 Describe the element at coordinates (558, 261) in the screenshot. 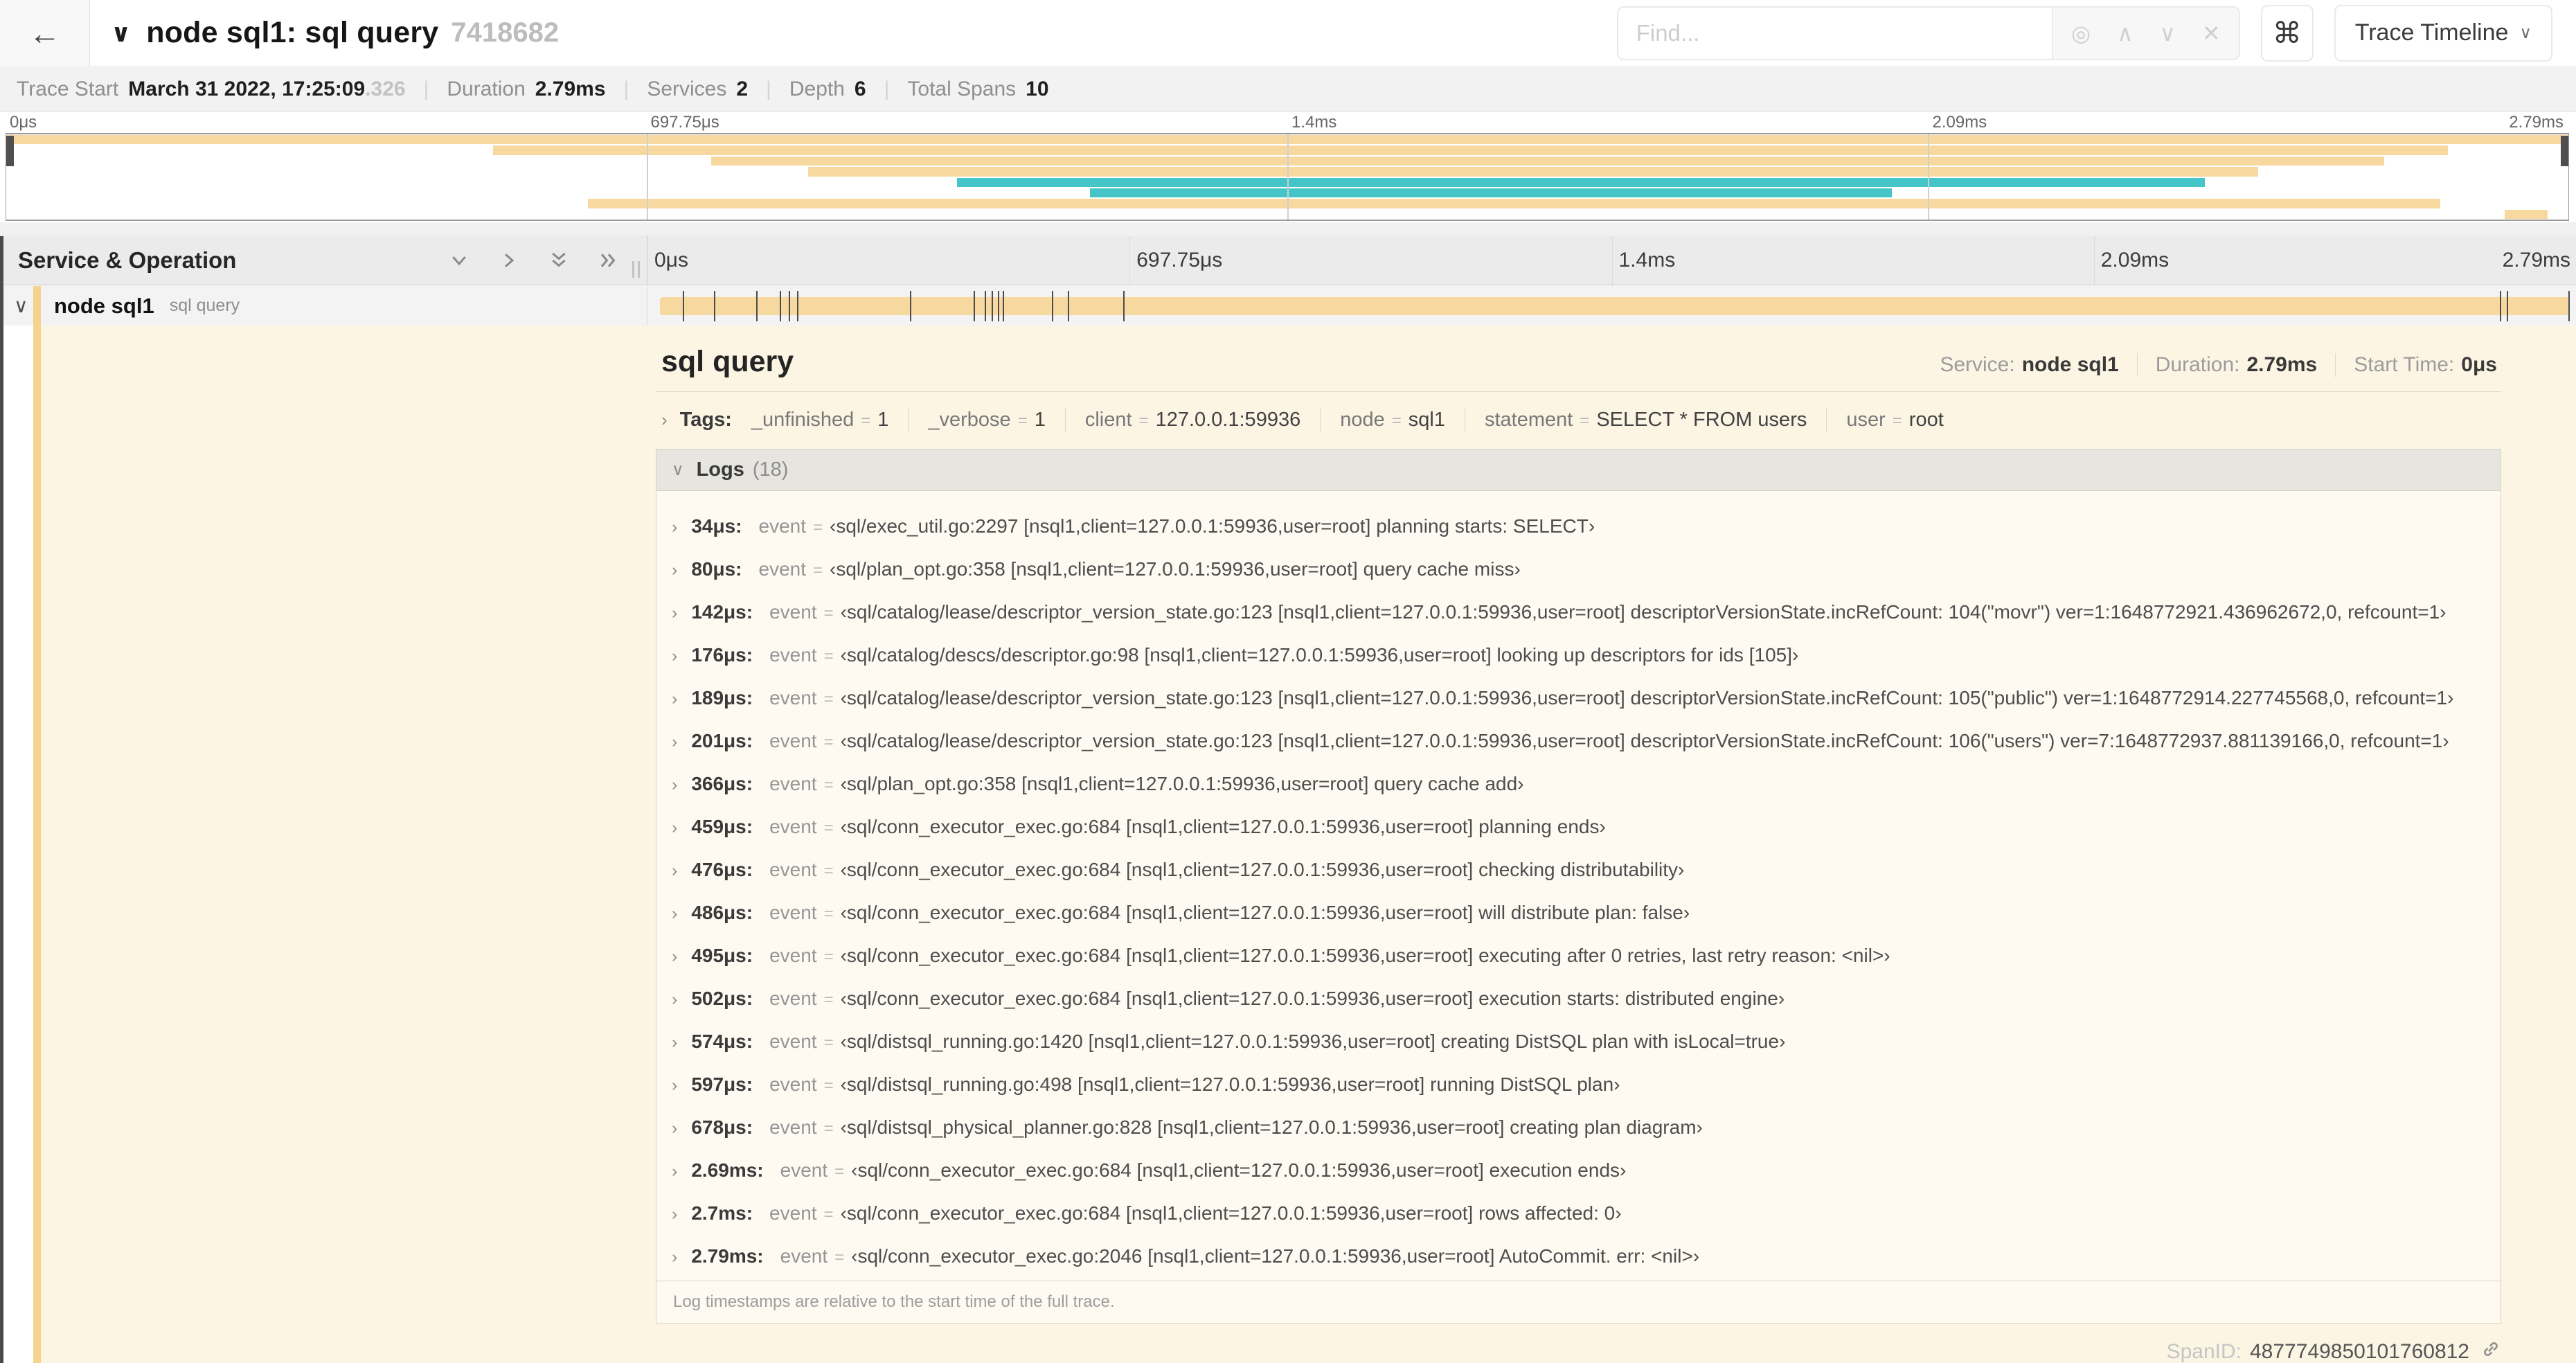

I see `collapse-all-icon` at that location.